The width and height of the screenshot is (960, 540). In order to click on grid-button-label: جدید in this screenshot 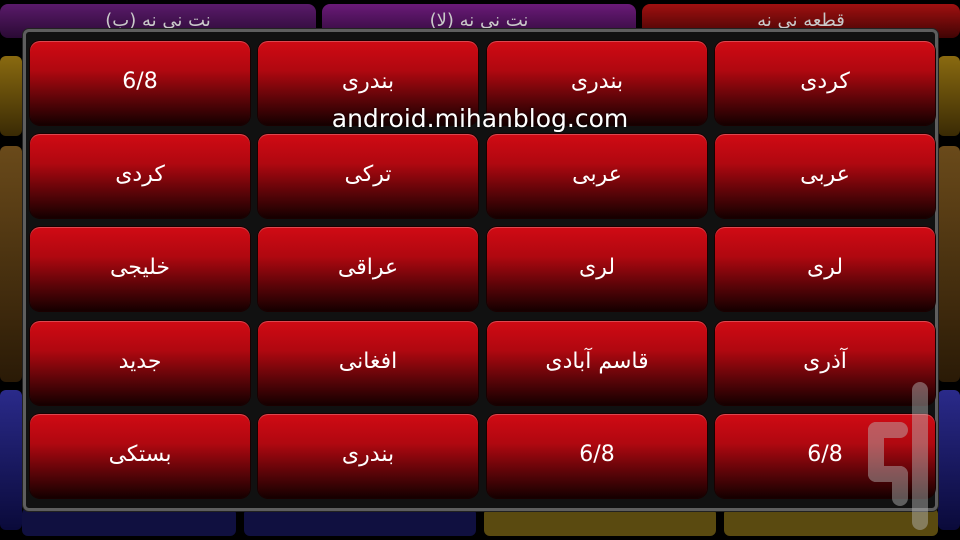, I will do `click(140, 361)`.